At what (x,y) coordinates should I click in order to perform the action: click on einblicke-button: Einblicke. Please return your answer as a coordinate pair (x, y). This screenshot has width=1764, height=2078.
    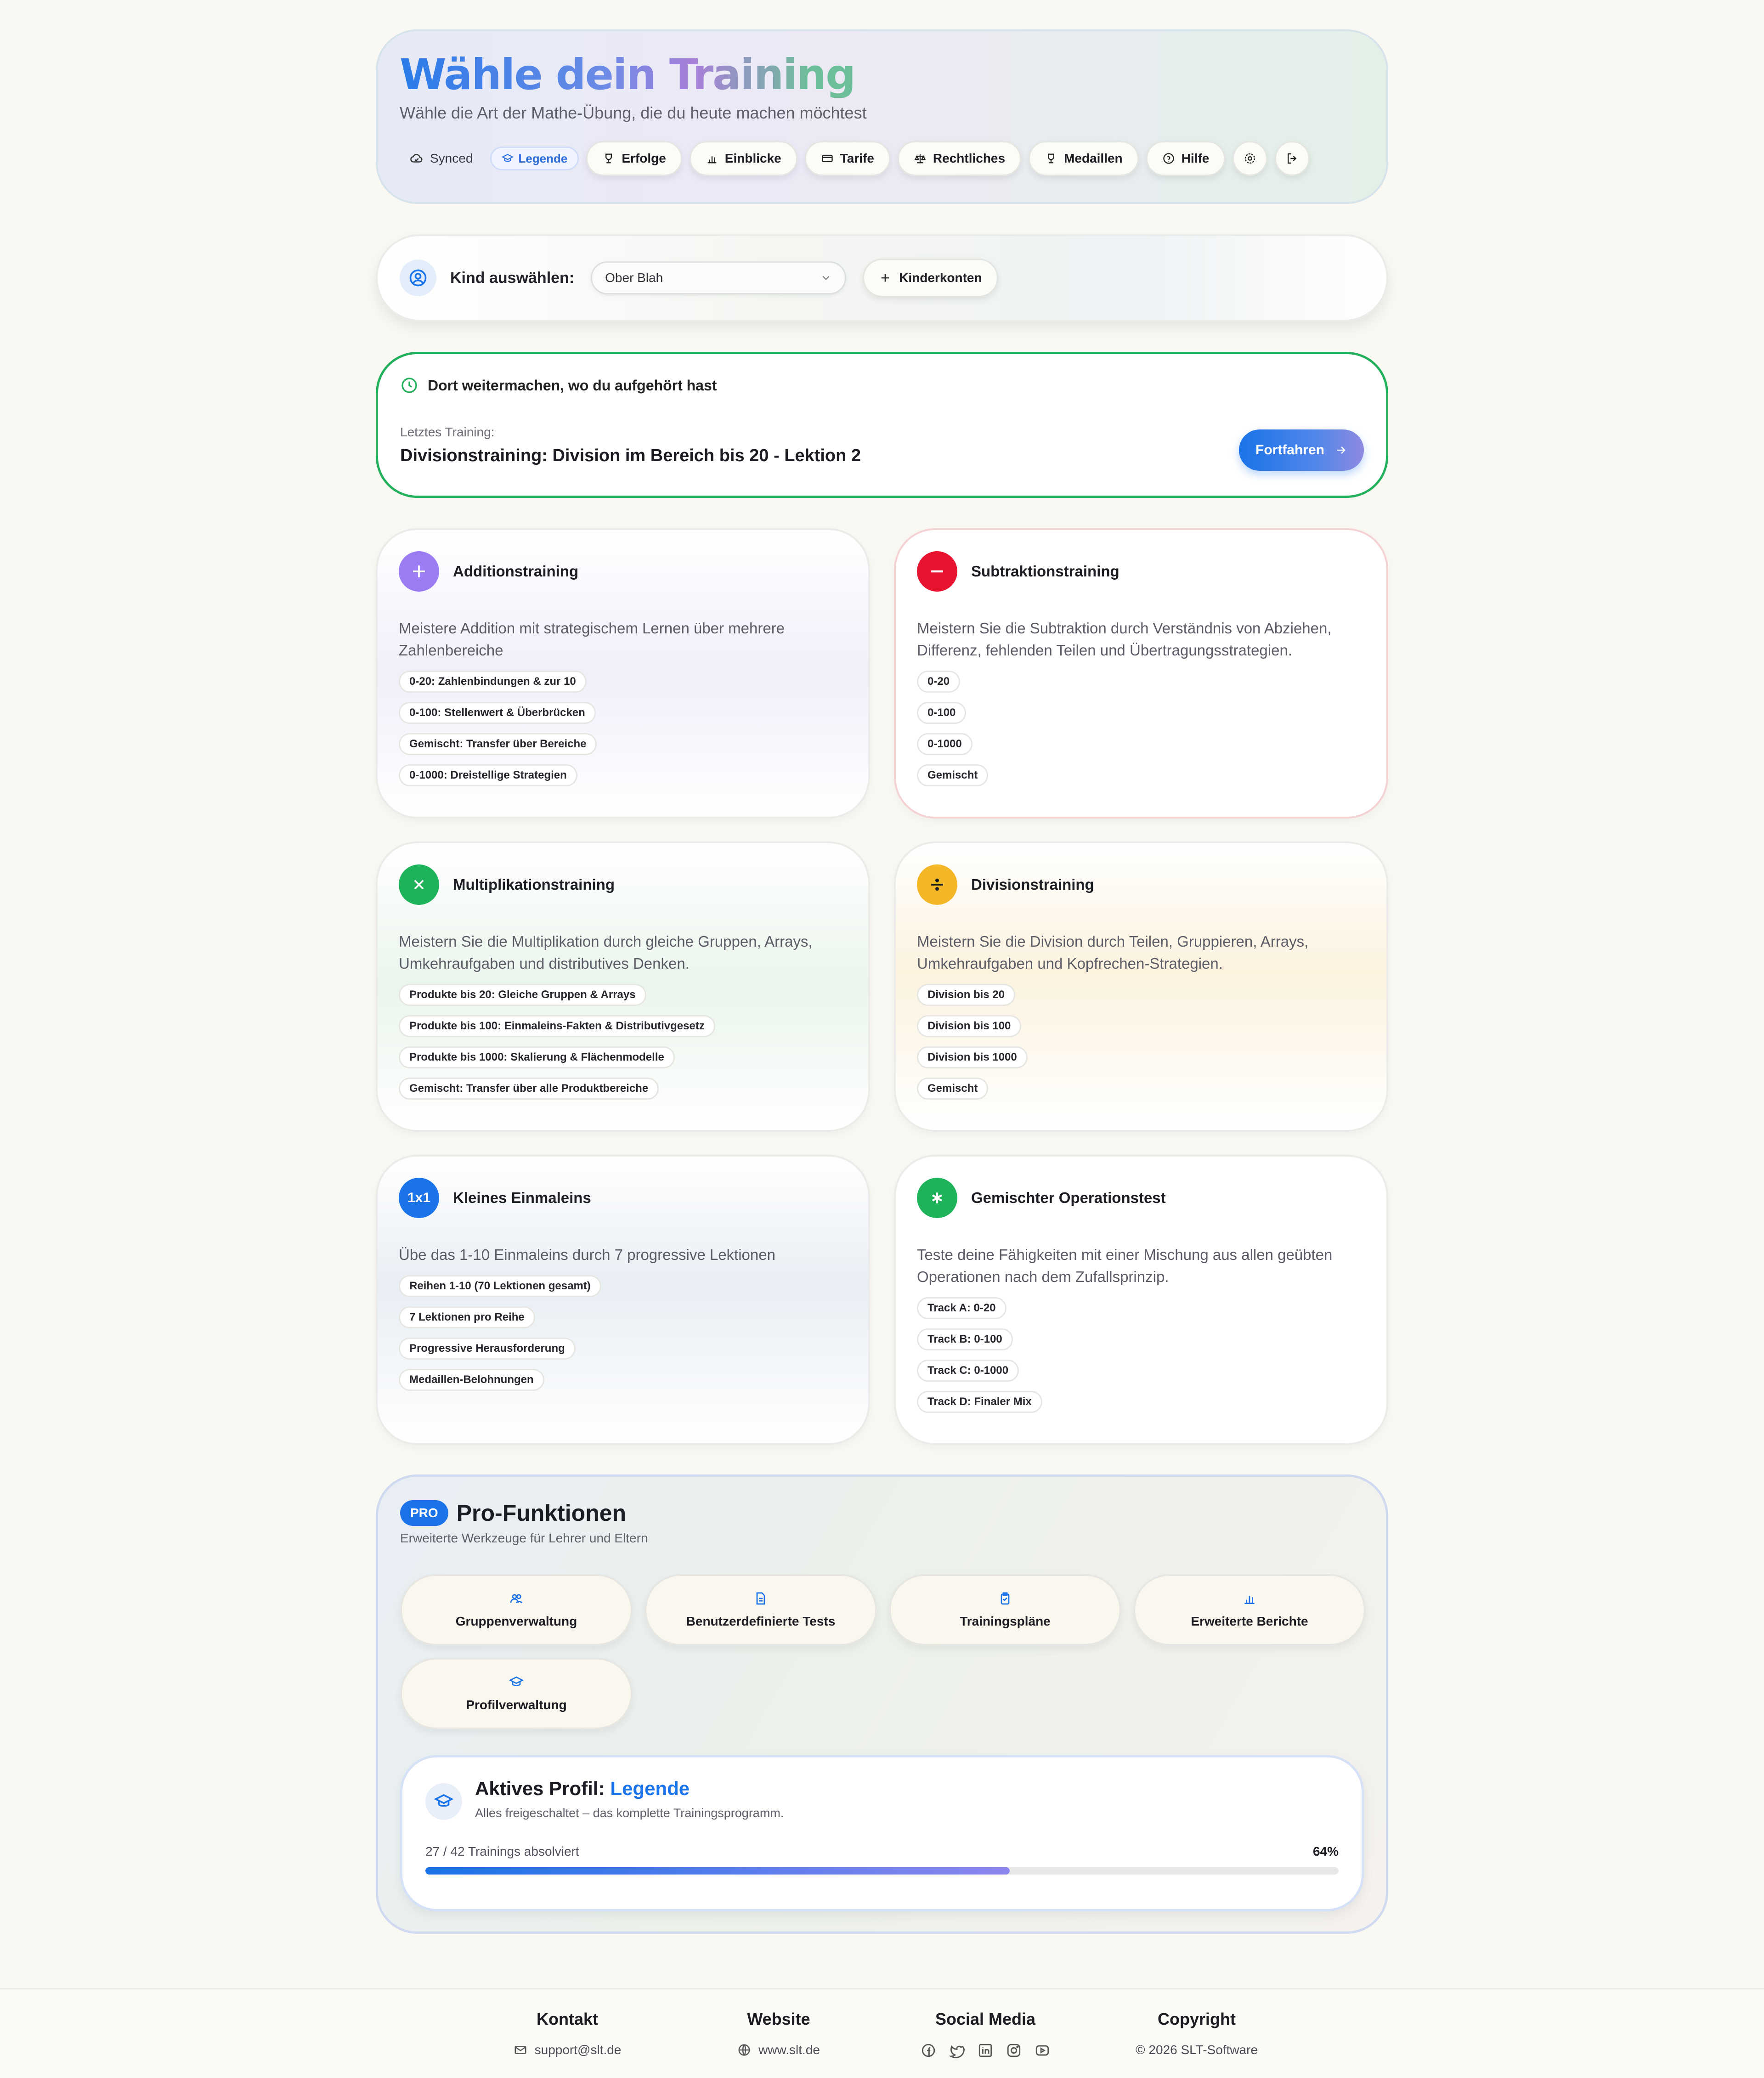
    Looking at the image, I should click on (743, 158).